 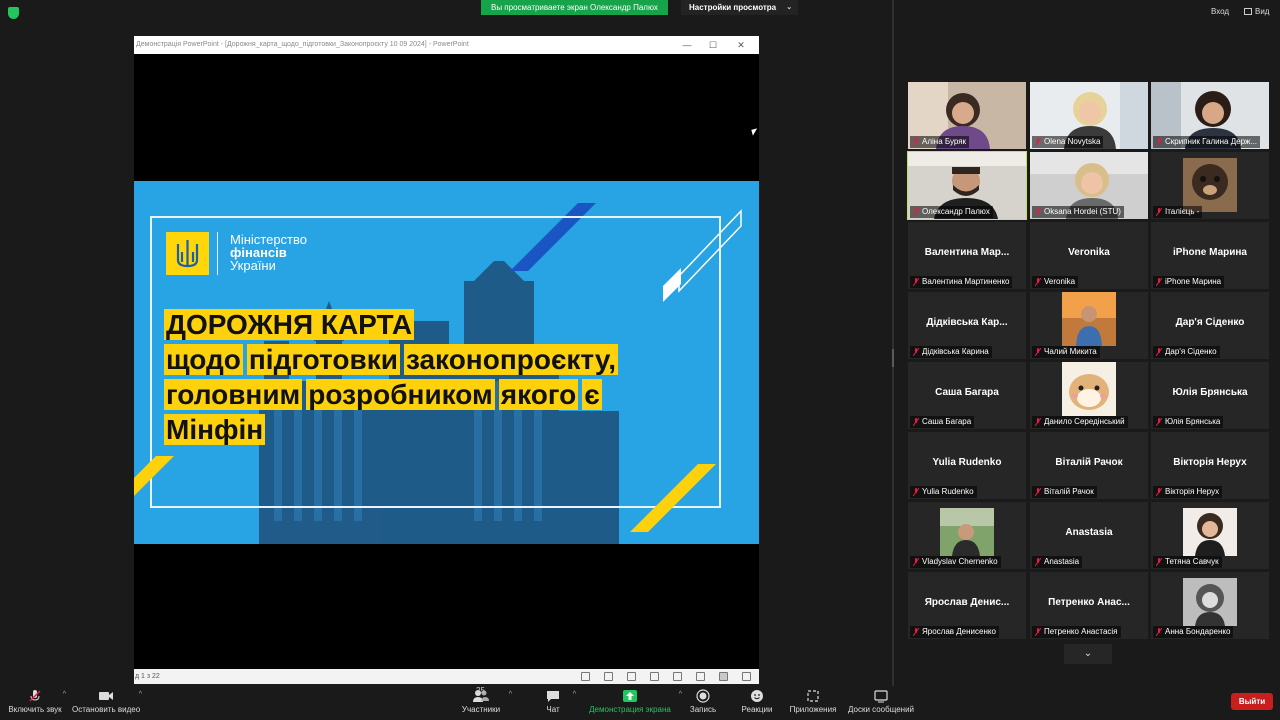 I want to click on participant-name: Yulia Rudenko, so click(x=948, y=491).